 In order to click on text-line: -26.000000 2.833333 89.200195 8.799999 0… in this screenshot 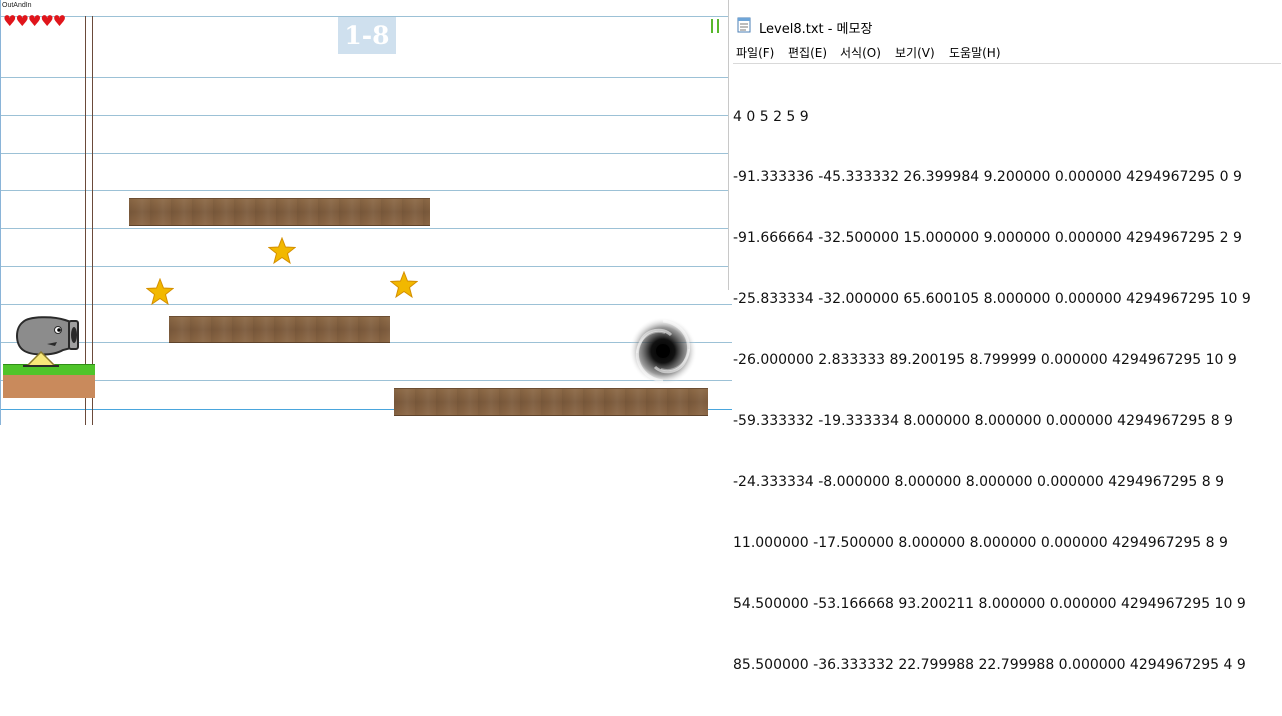, I will do `click(985, 360)`.